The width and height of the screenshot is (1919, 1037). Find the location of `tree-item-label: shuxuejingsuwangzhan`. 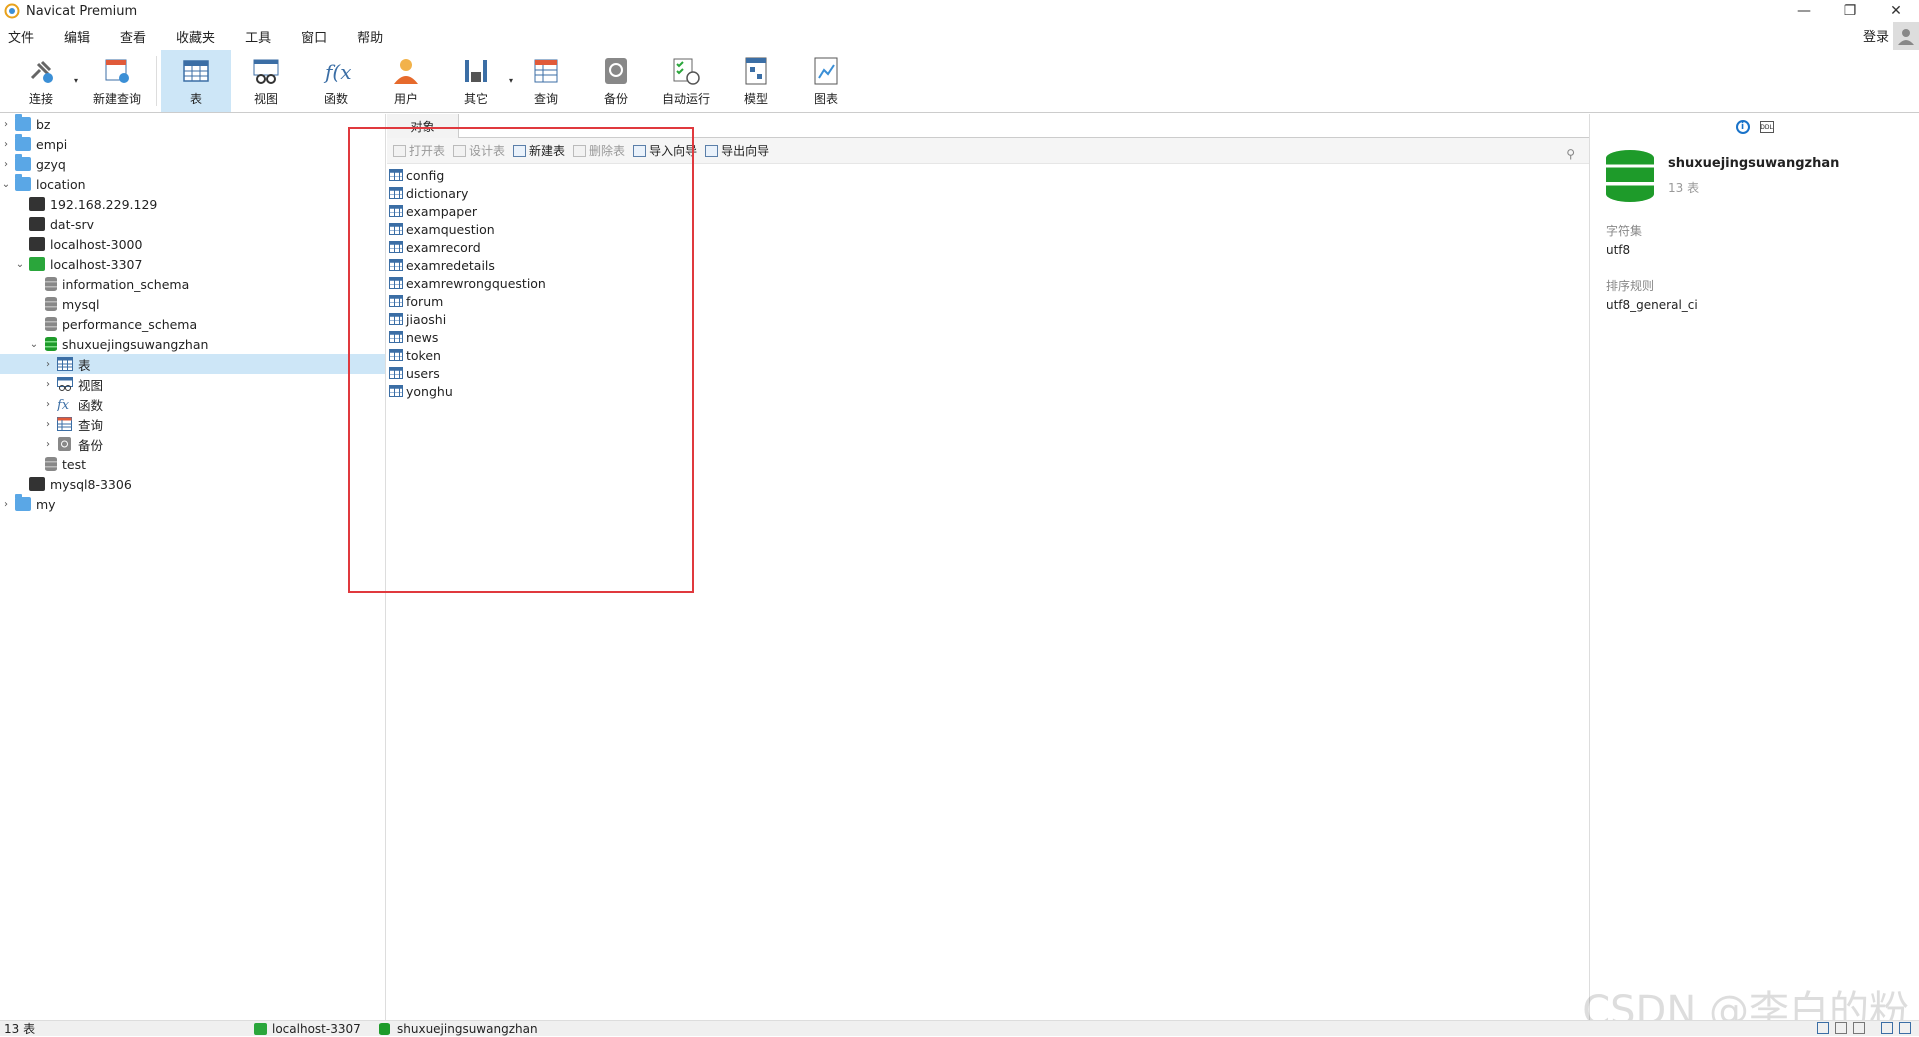

tree-item-label: shuxuejingsuwangzhan is located at coordinates (135, 344).